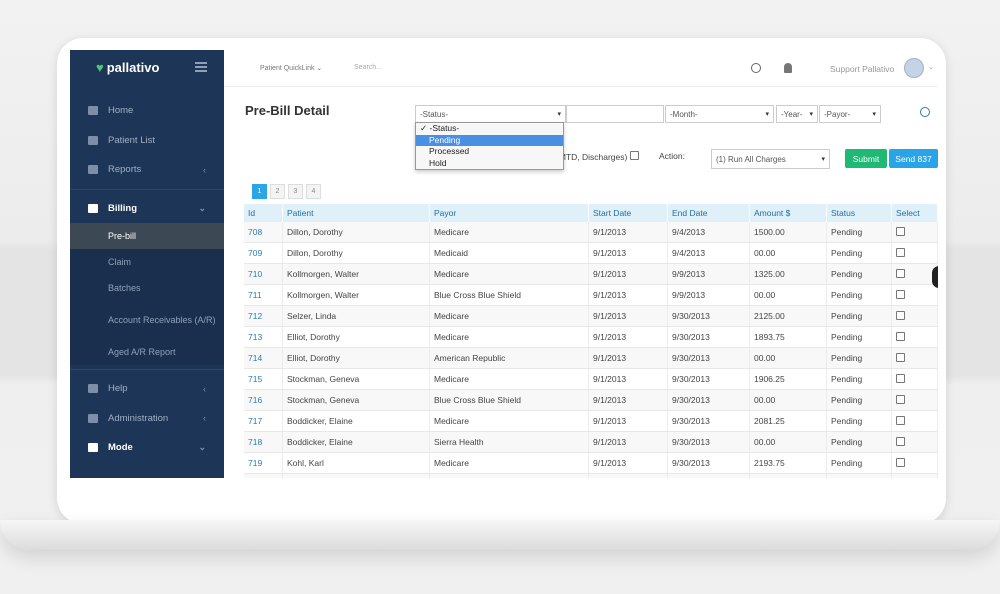 The width and height of the screenshot is (1000, 594). What do you see at coordinates (490, 114) in the screenshot?
I see `status-select: -Status- ▾` at bounding box center [490, 114].